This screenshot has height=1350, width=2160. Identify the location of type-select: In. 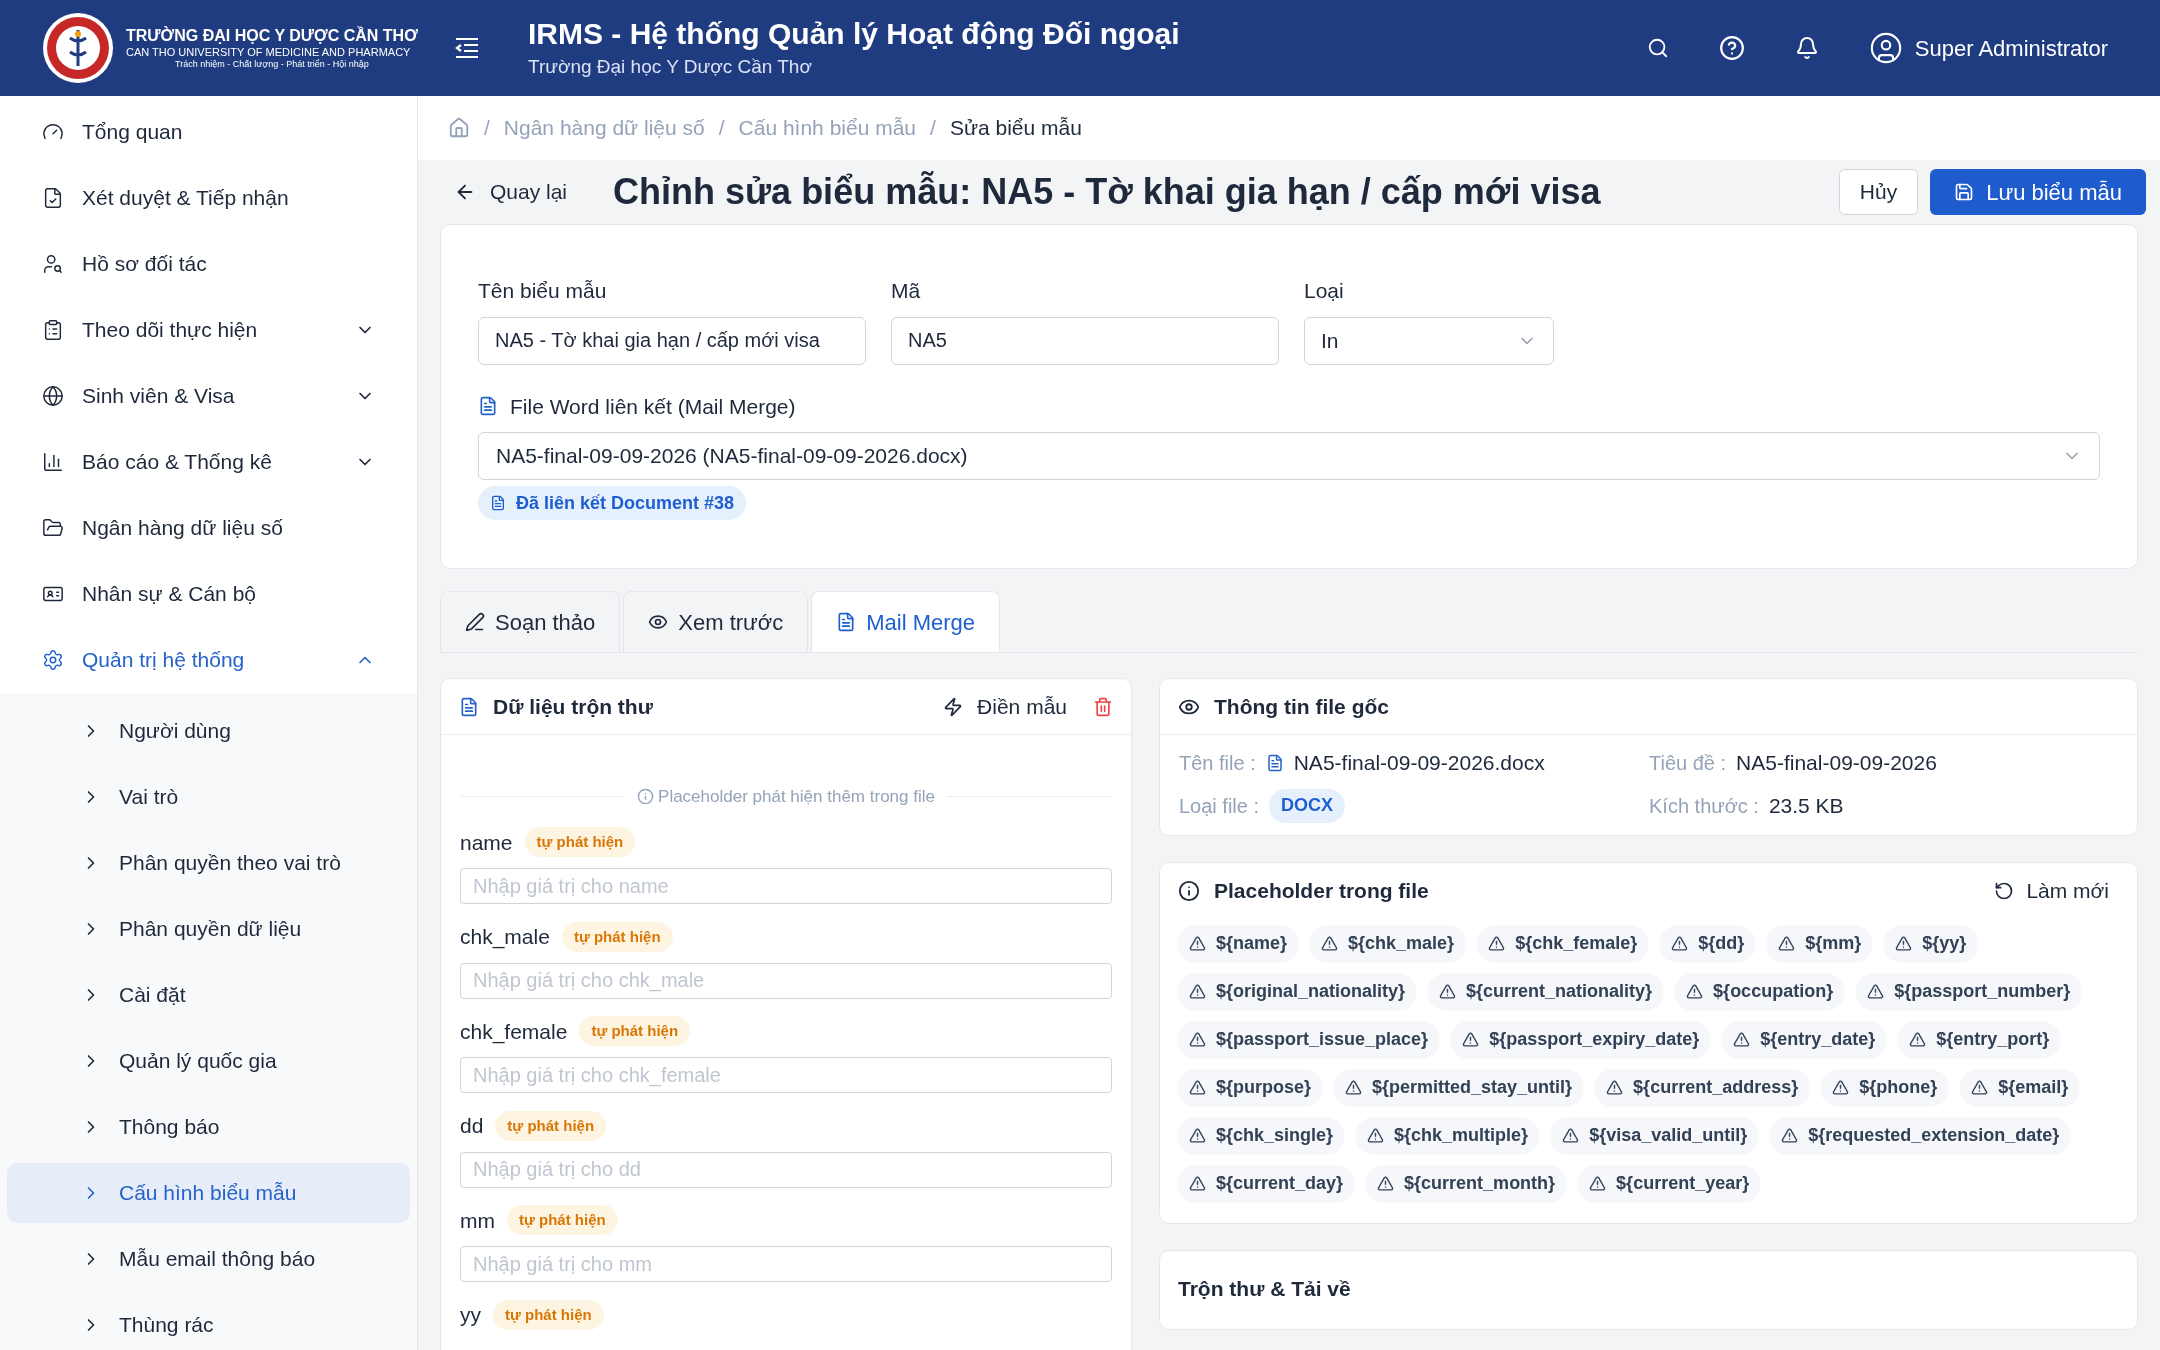
(1429, 340).